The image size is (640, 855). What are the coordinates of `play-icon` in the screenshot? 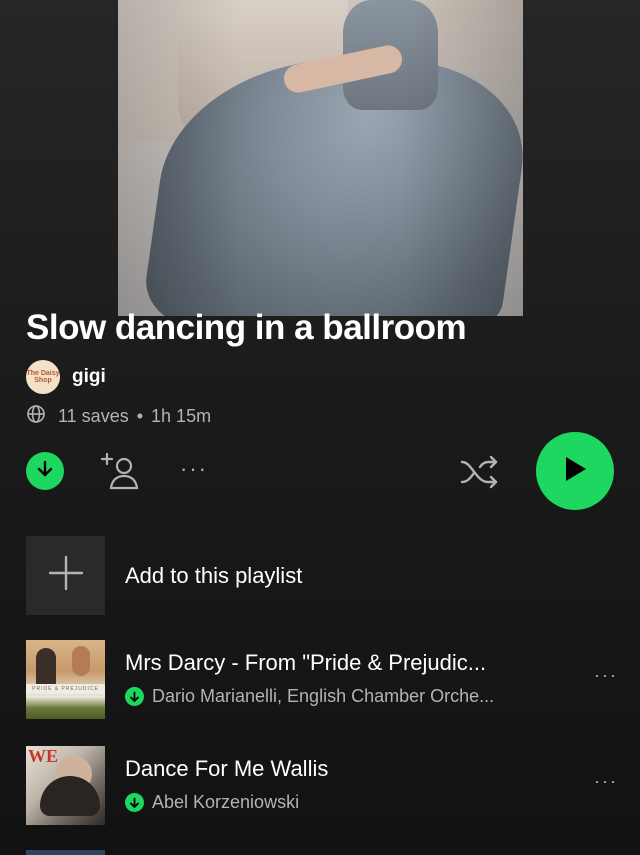 It's located at (575, 471).